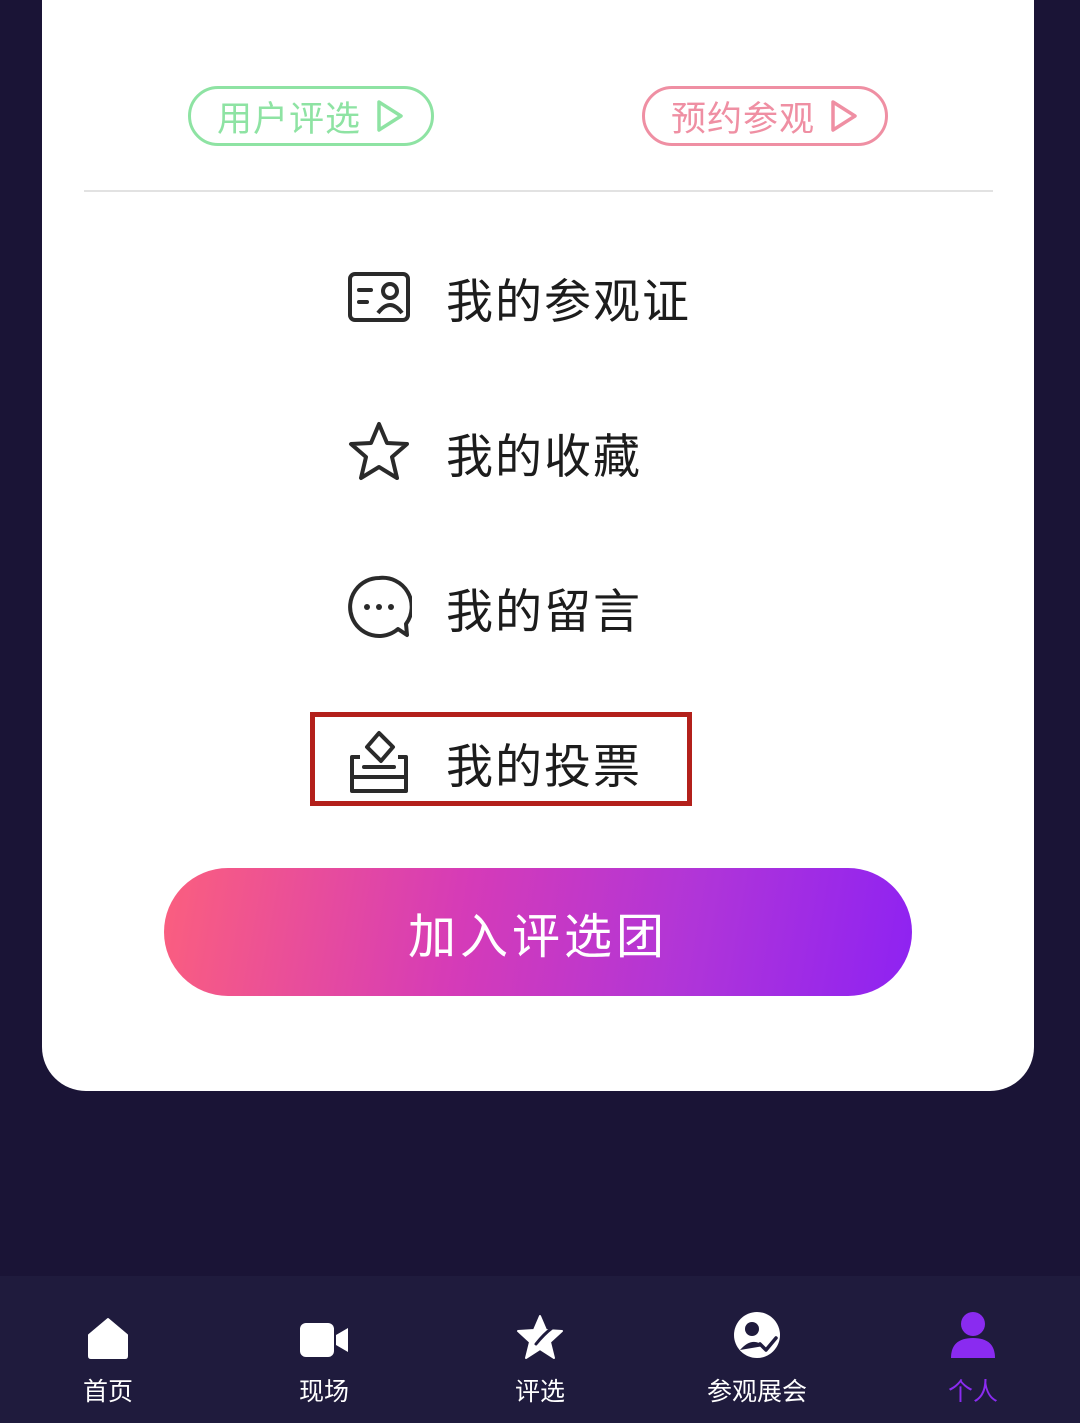  Describe the element at coordinates (756, 1391) in the screenshot. I see `tab-label: 参观展会` at that location.